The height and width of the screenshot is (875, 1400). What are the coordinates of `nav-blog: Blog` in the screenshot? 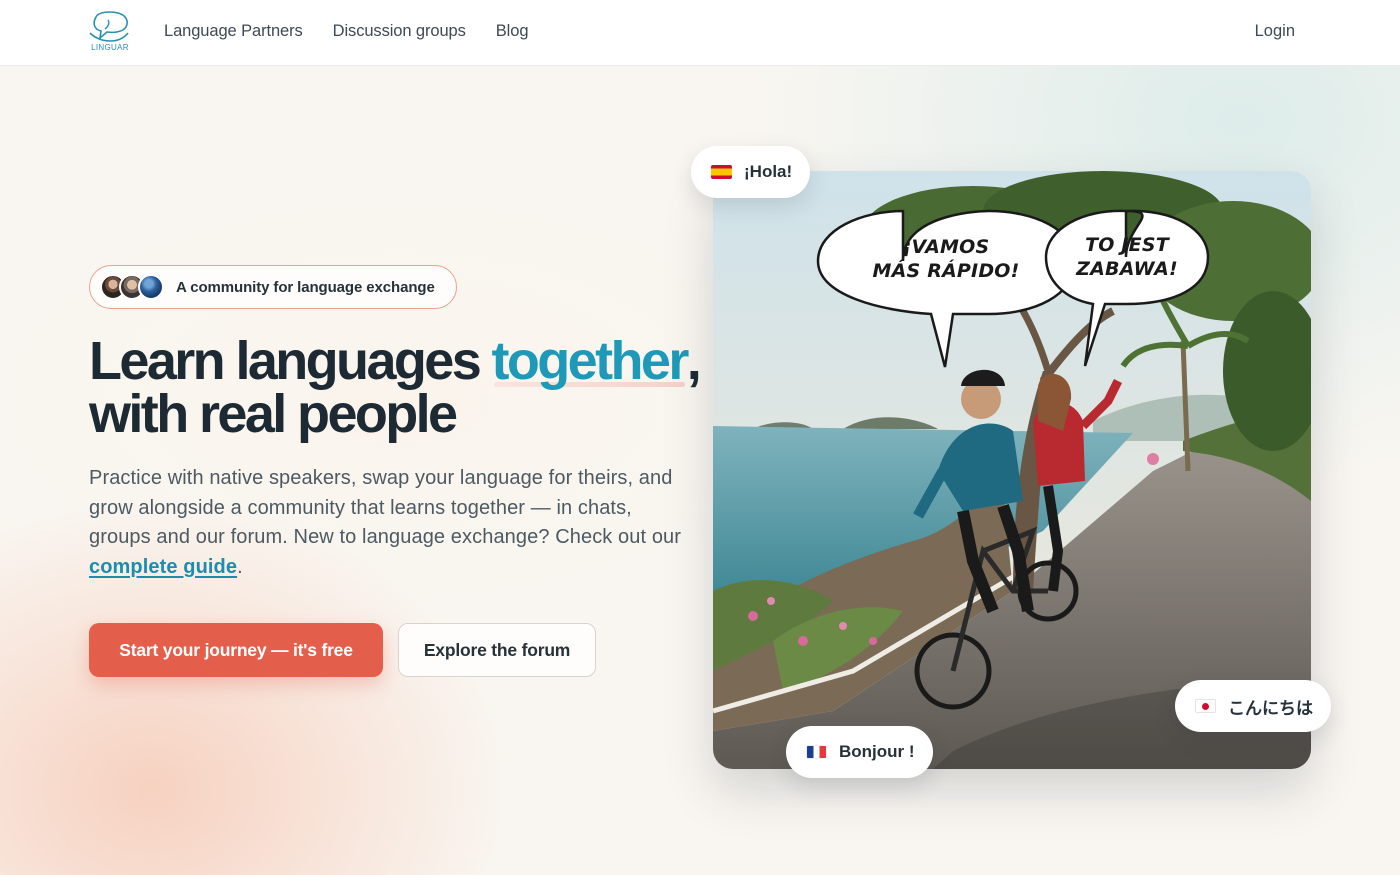 It's located at (512, 31).